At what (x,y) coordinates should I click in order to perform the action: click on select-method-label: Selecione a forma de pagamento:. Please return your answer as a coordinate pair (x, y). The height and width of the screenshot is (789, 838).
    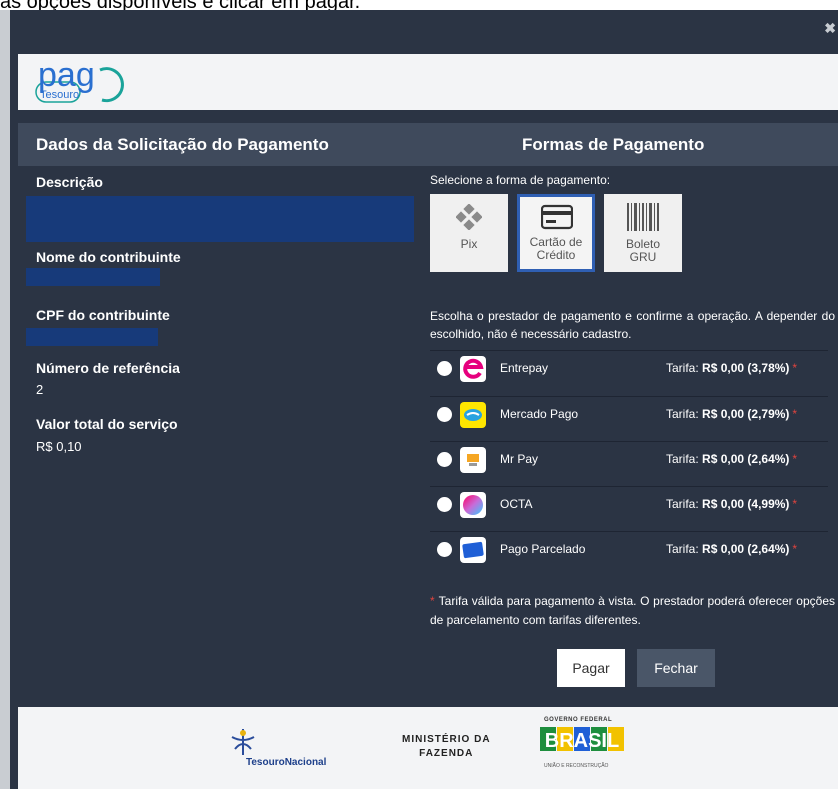
    Looking at the image, I should click on (520, 180).